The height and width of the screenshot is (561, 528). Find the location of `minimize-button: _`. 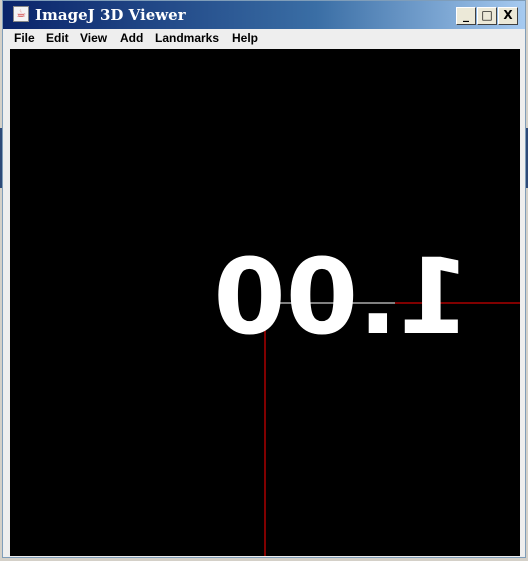

minimize-button: _ is located at coordinates (466, 16).